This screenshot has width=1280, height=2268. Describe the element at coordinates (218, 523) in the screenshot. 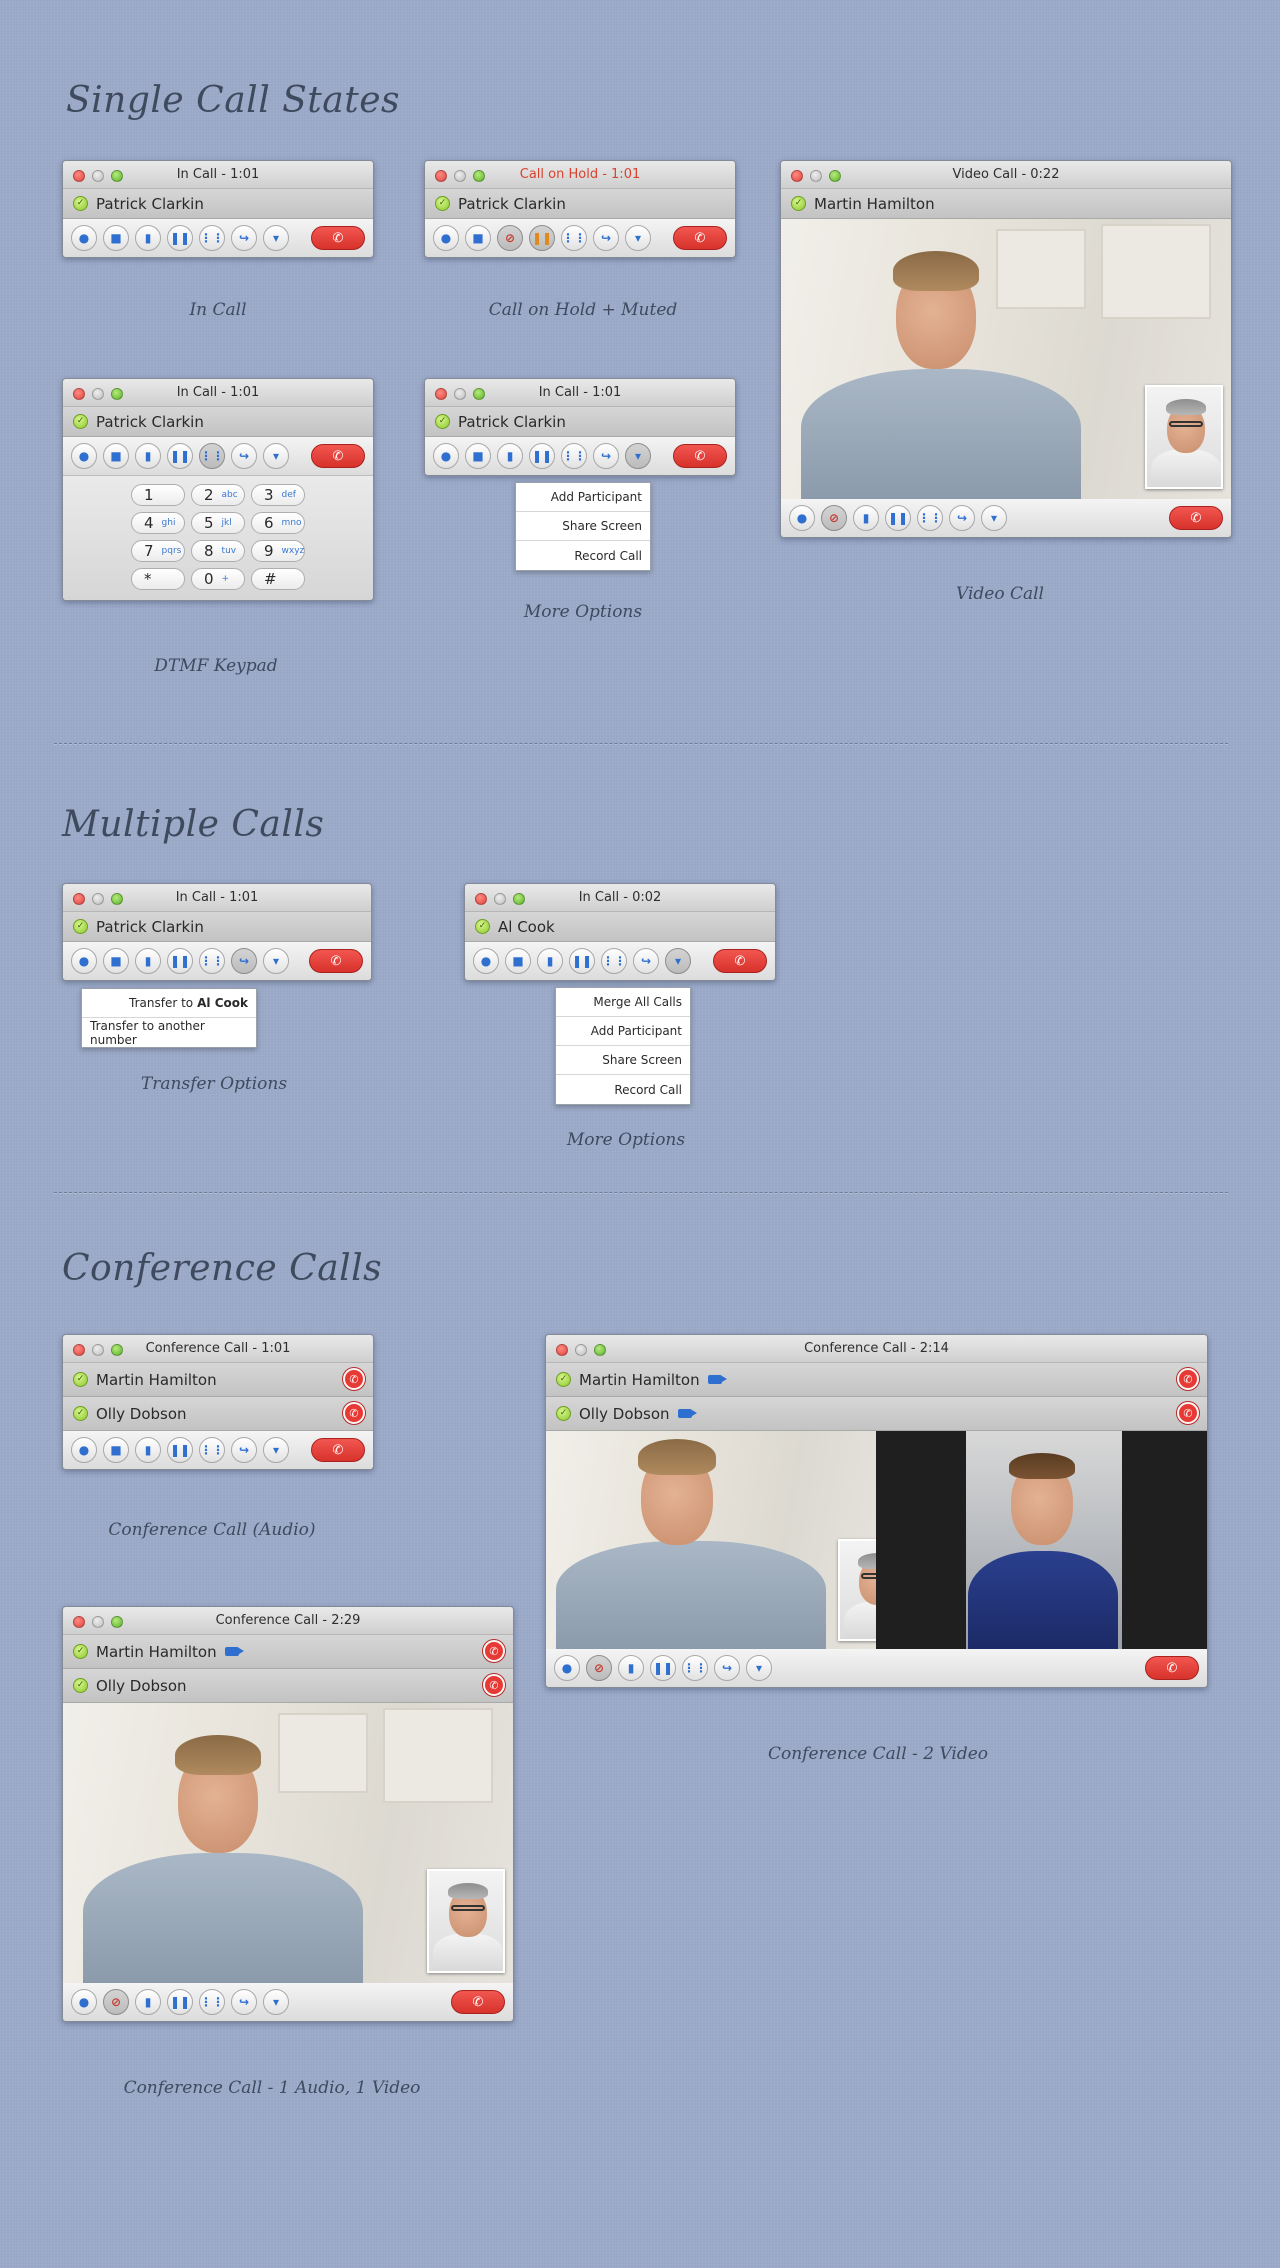

I see `keypad-key: 5 jkl` at that location.